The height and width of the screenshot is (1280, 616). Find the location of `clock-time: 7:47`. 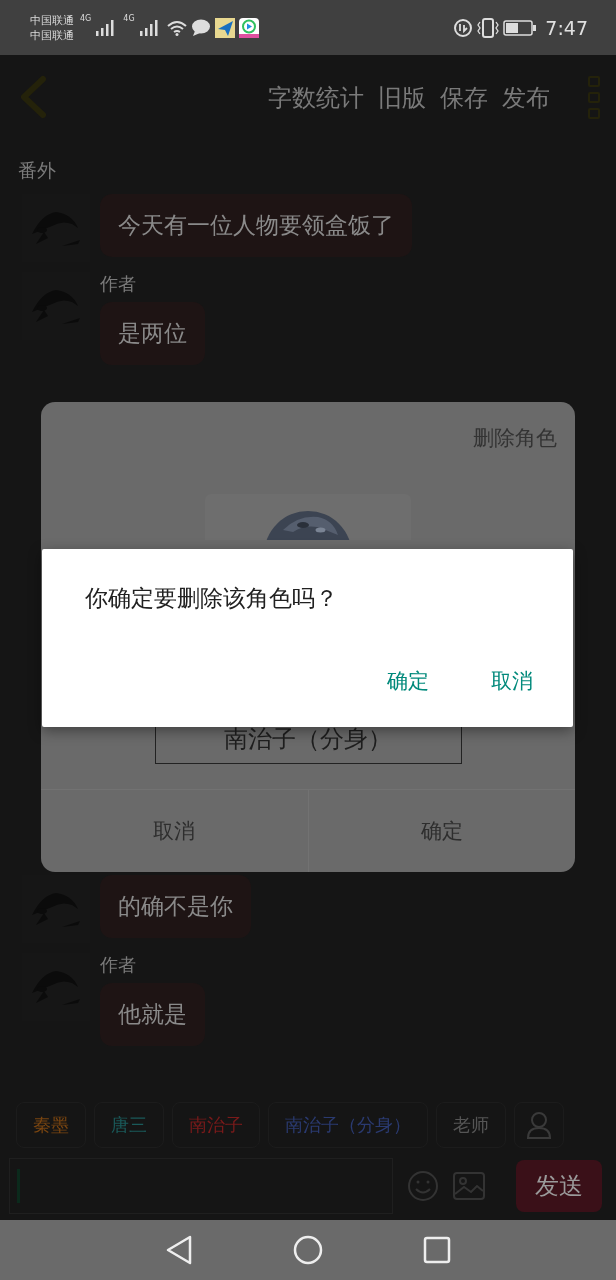

clock-time: 7:47 is located at coordinates (566, 27).